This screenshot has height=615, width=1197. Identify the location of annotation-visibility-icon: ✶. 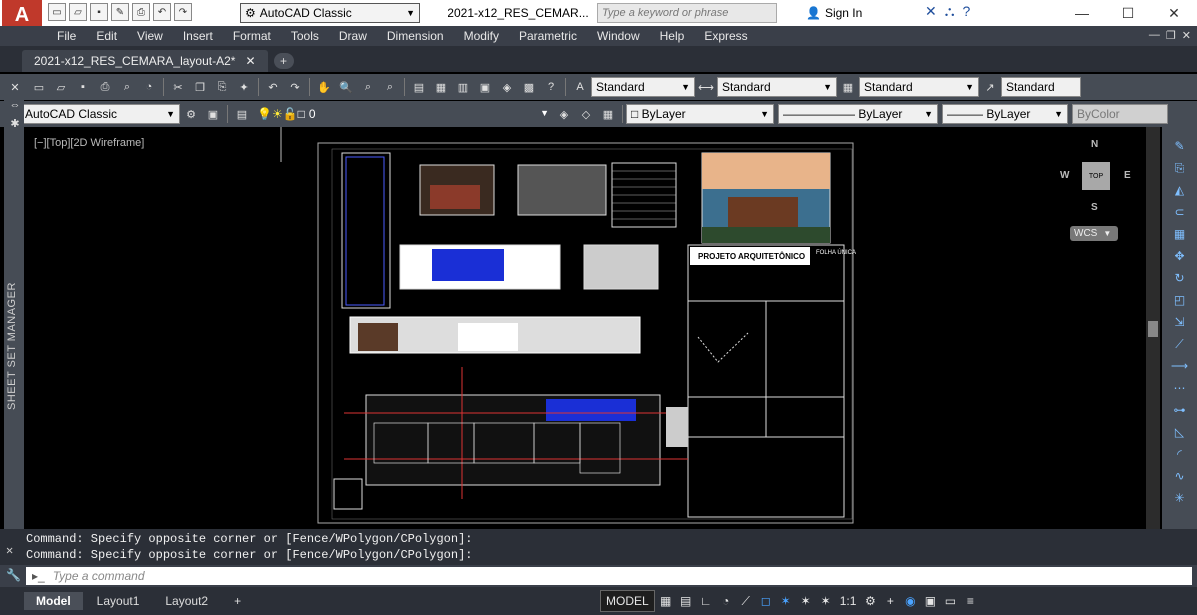
(786, 601).